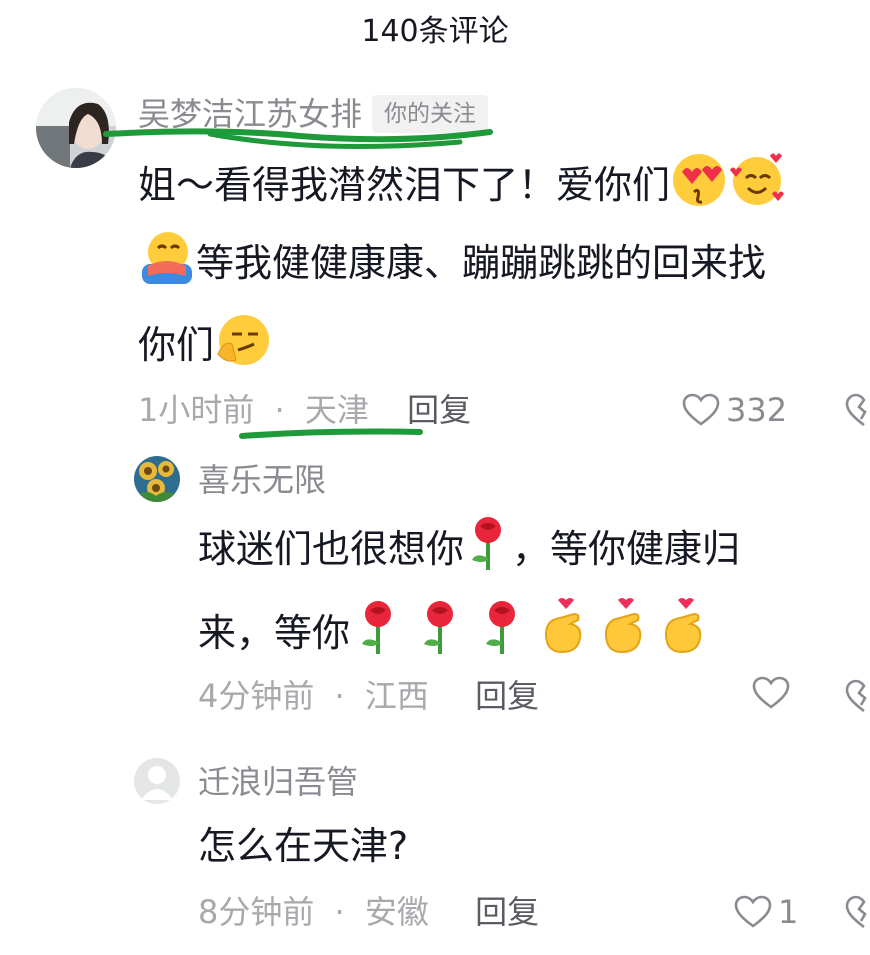 This screenshot has width=870, height=955. I want to click on comment-text-line: 你们, so click(176, 345).